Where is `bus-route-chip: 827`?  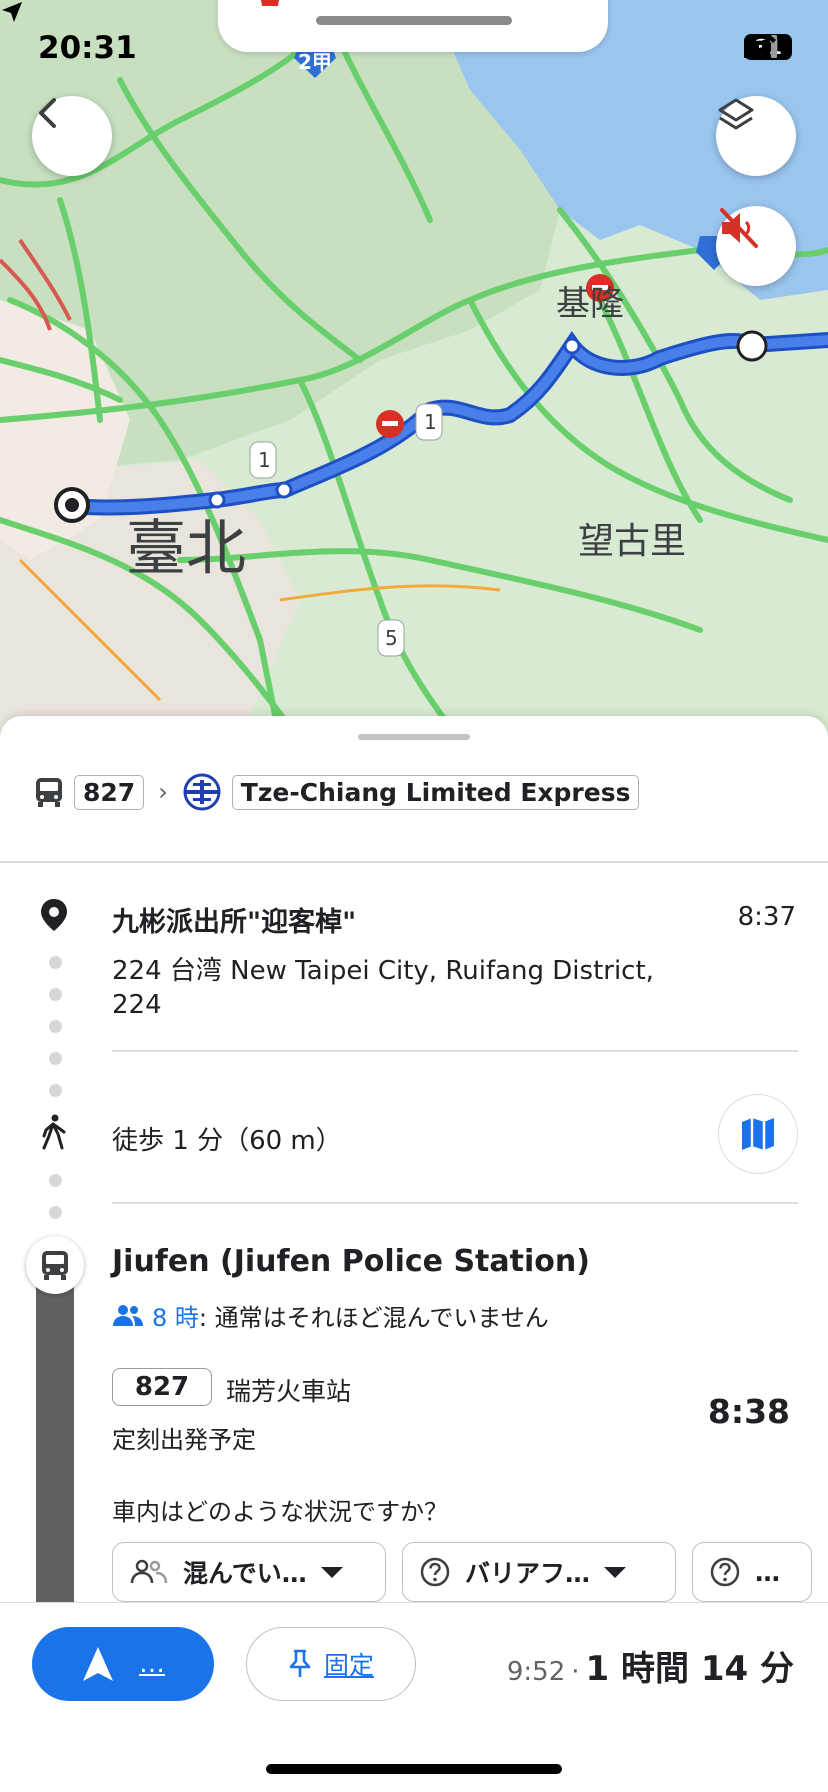 bus-route-chip: 827 is located at coordinates (109, 792).